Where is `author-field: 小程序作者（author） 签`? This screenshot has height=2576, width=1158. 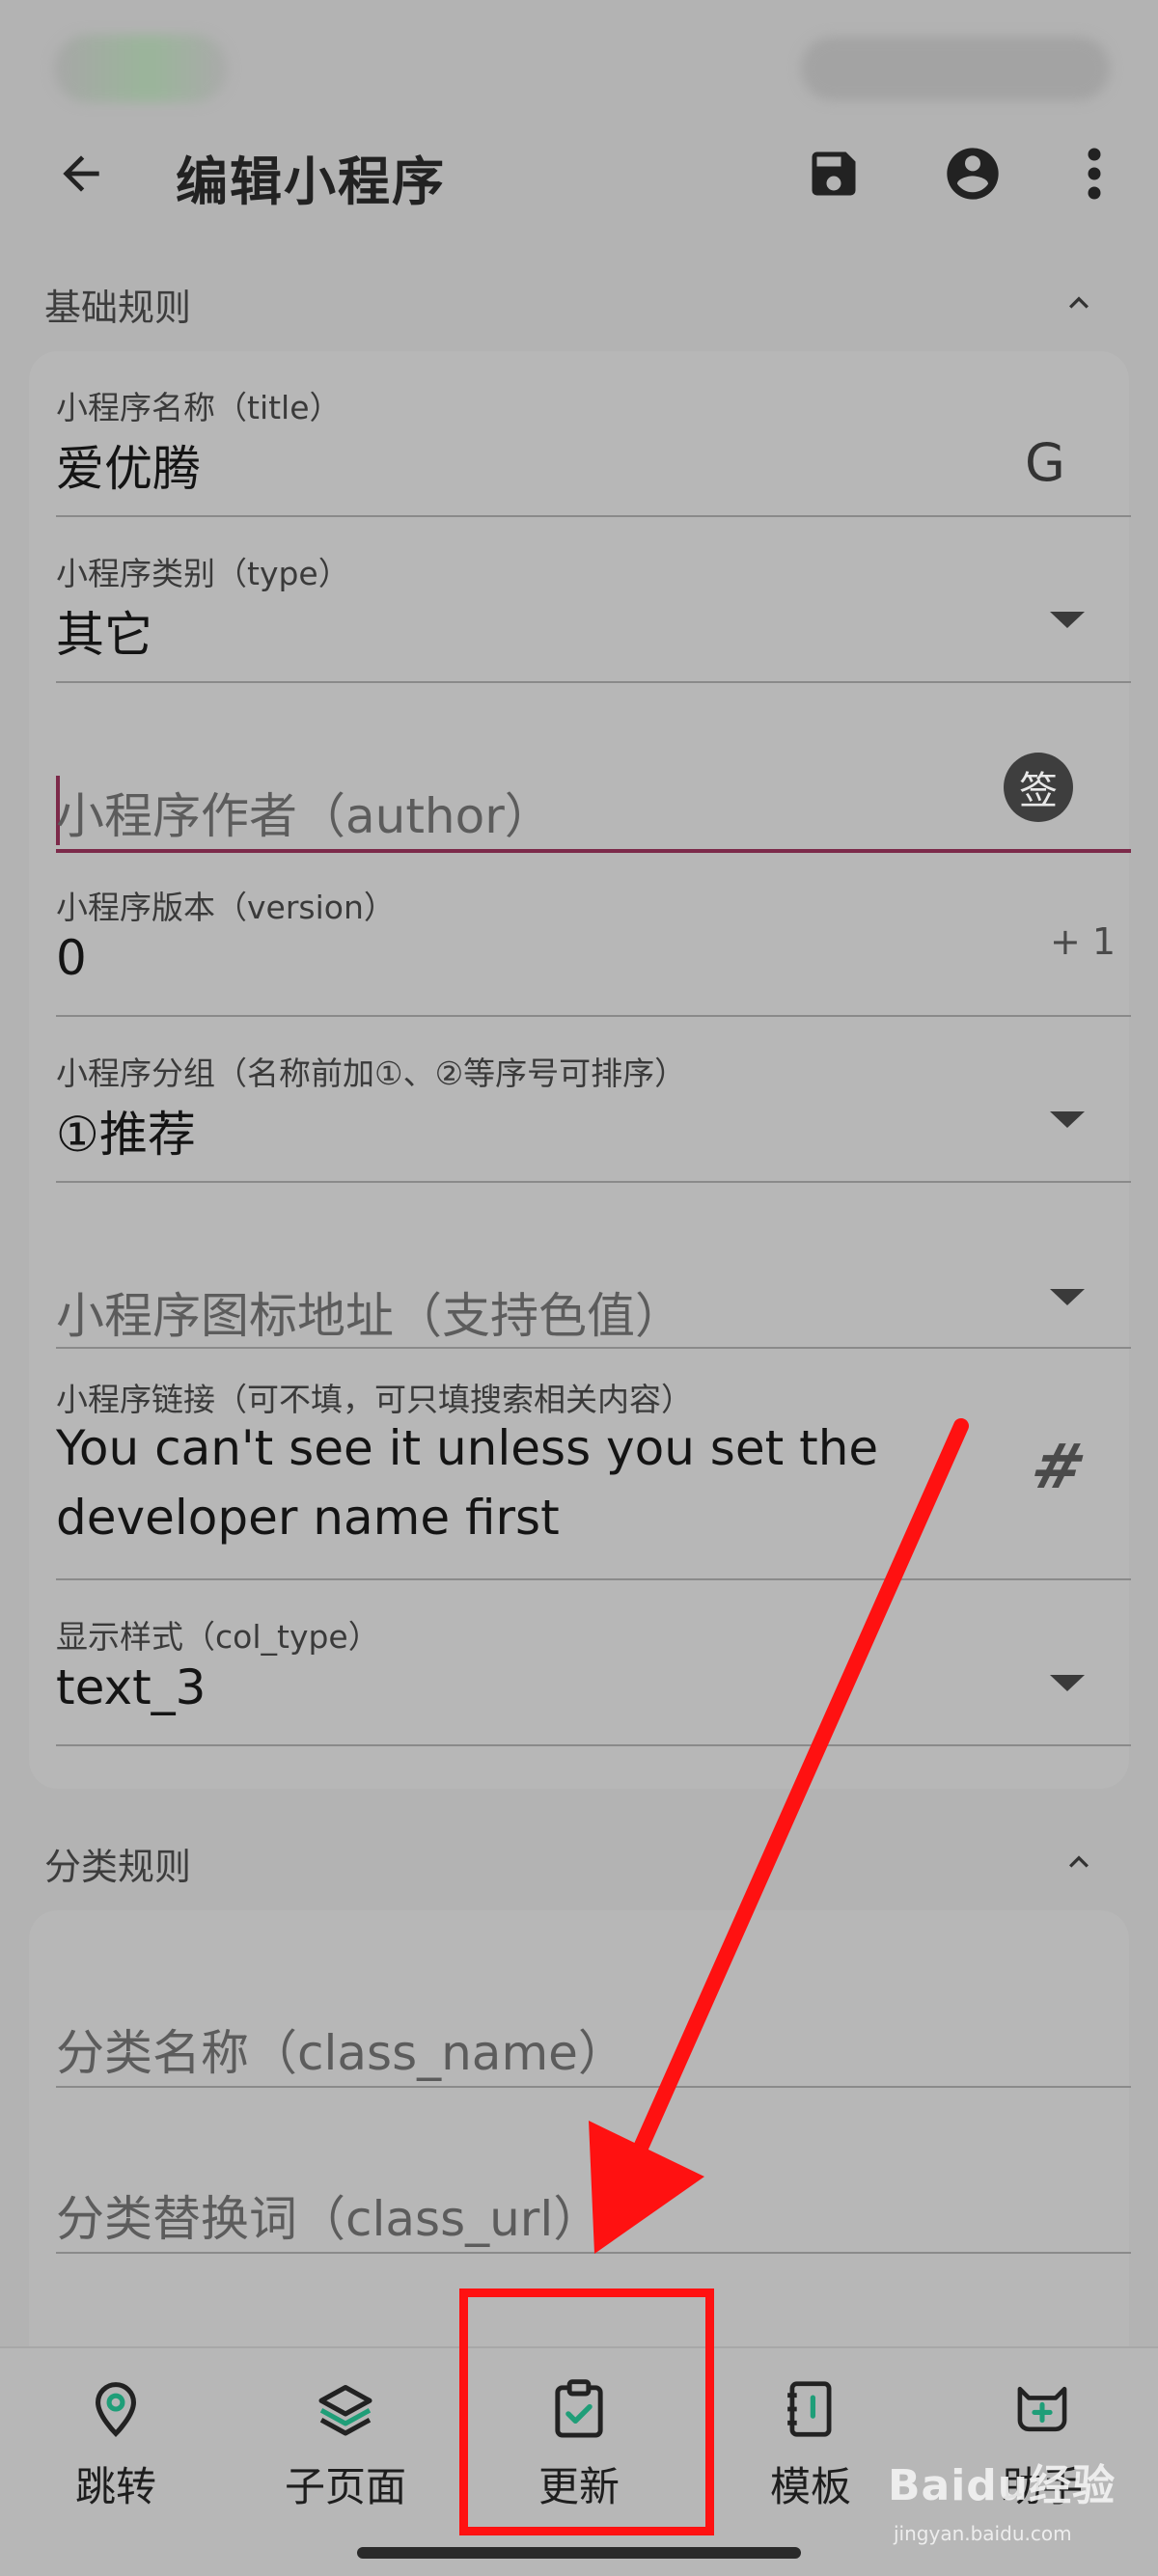
author-field: 小程序作者（author） 签 is located at coordinates (593, 803).